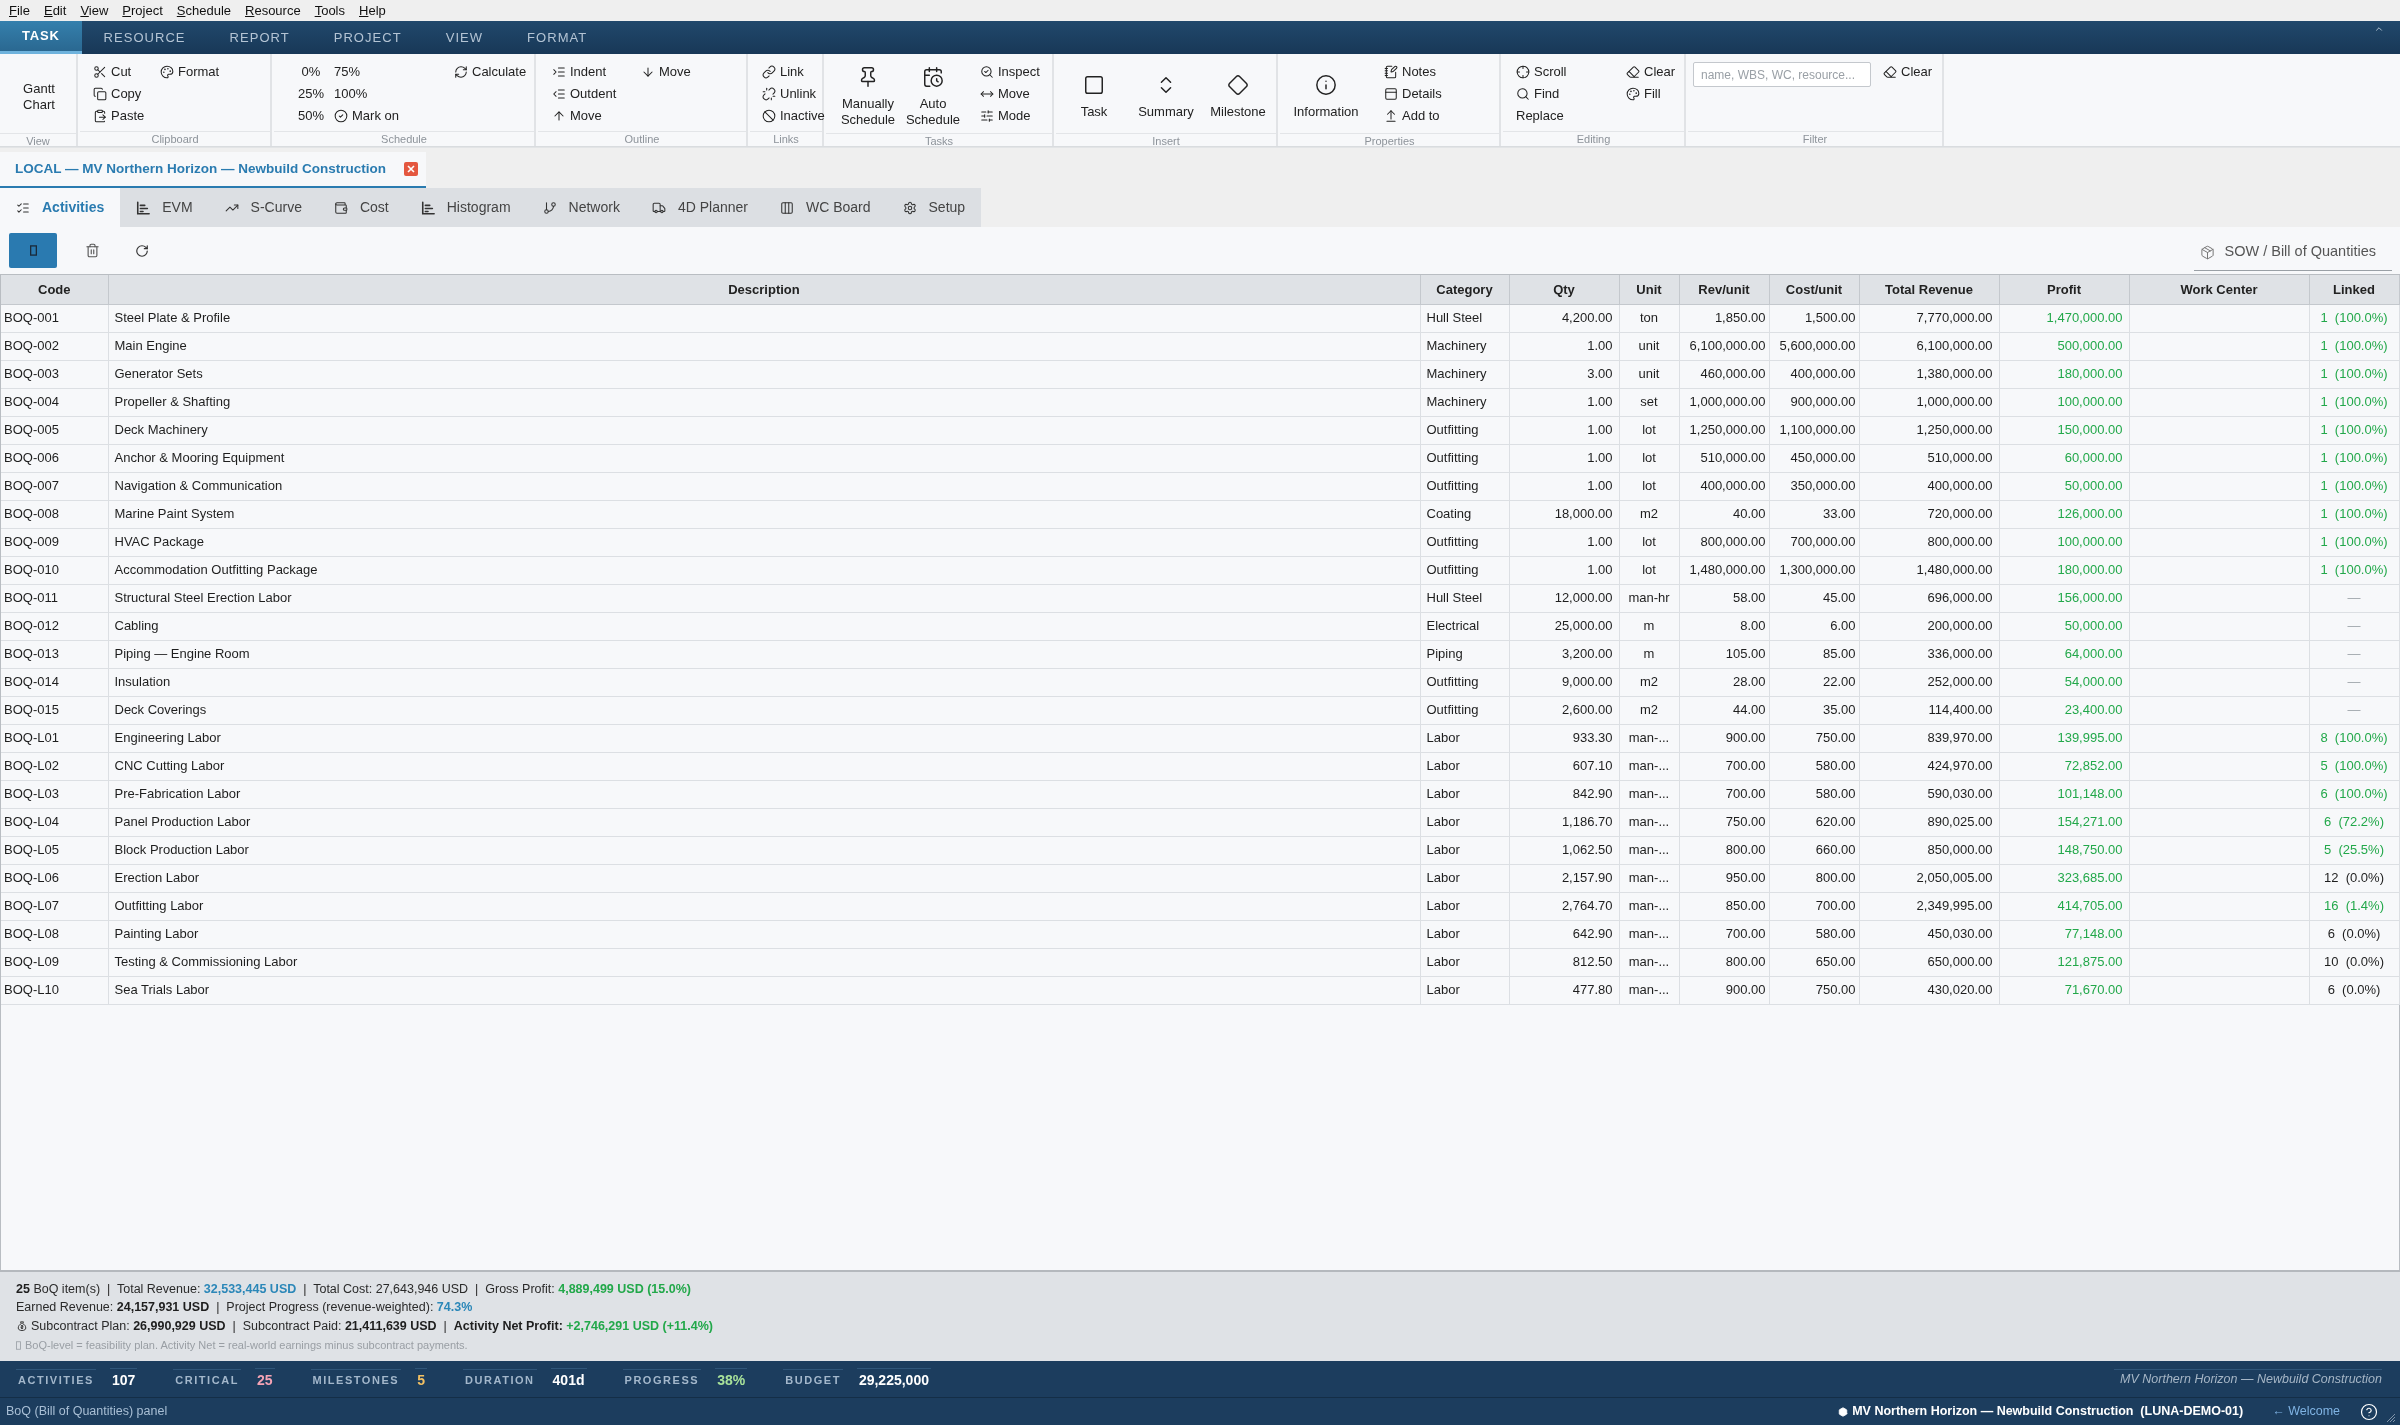 The width and height of the screenshot is (2400, 1425). I want to click on ribbon-button: 25%, so click(311, 94).